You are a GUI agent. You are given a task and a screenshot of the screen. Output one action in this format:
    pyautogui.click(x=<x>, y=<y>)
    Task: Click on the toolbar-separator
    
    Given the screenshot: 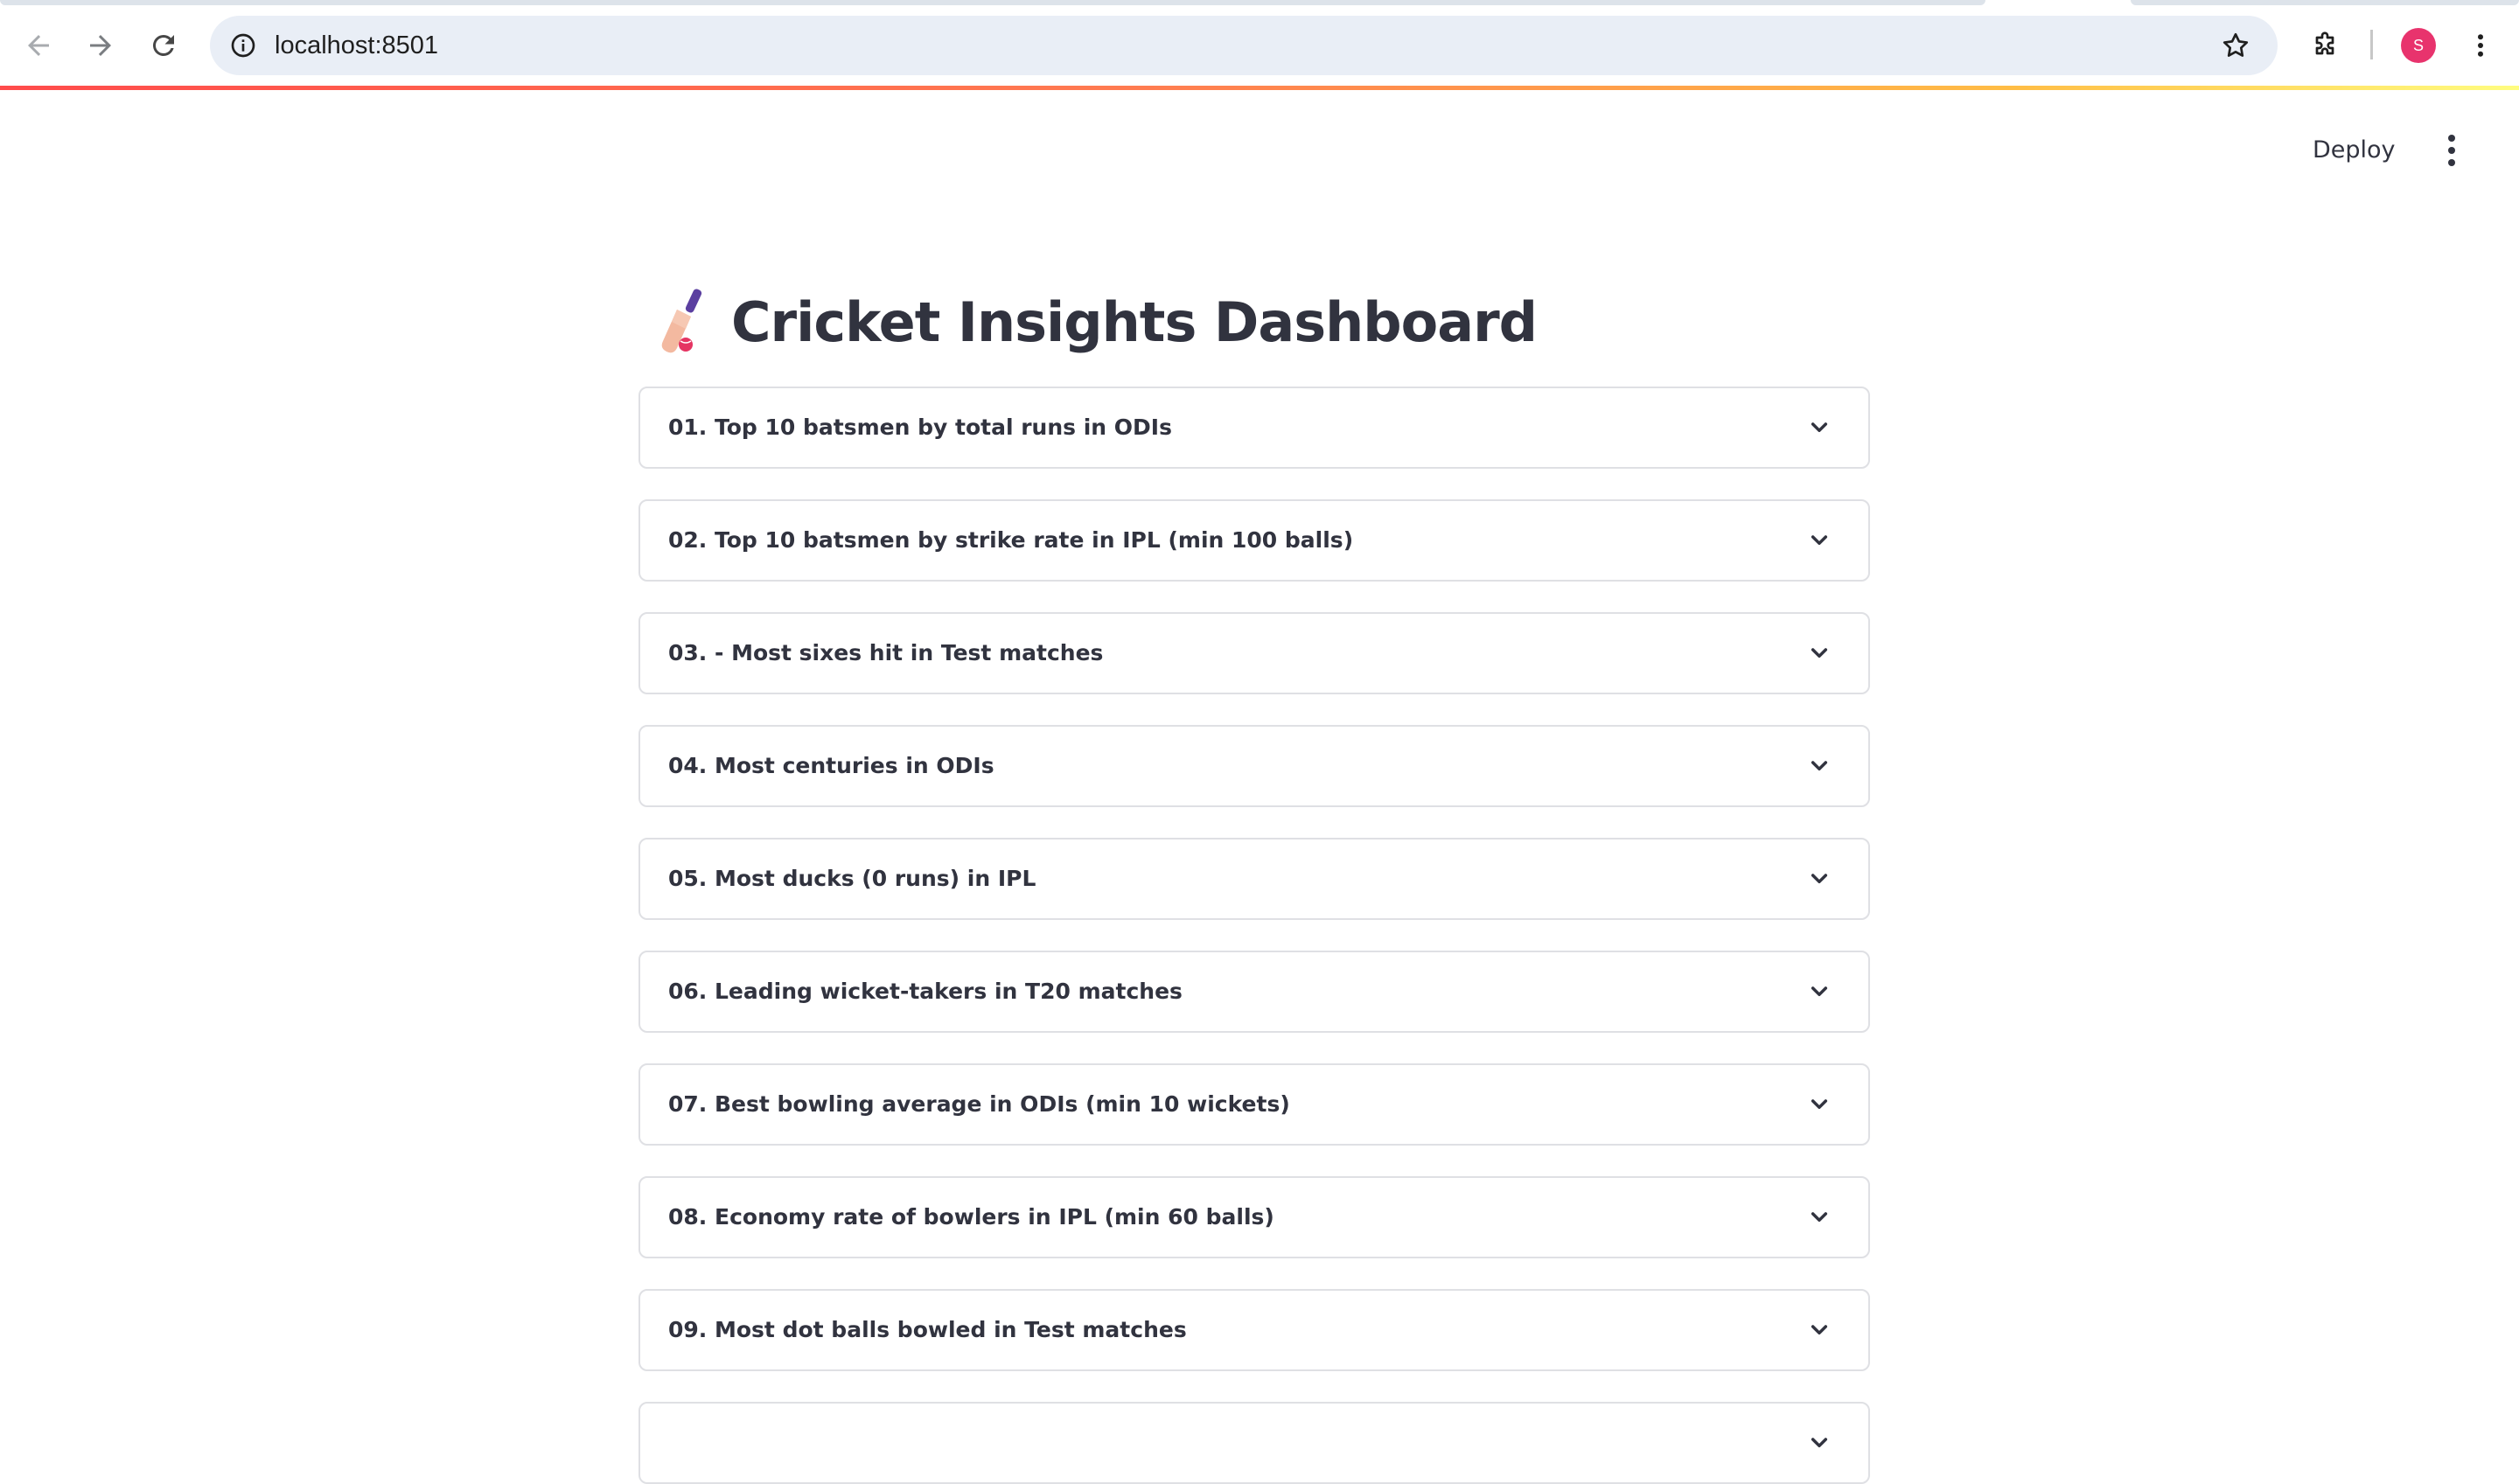 What is the action you would take?
    pyautogui.click(x=2371, y=44)
    